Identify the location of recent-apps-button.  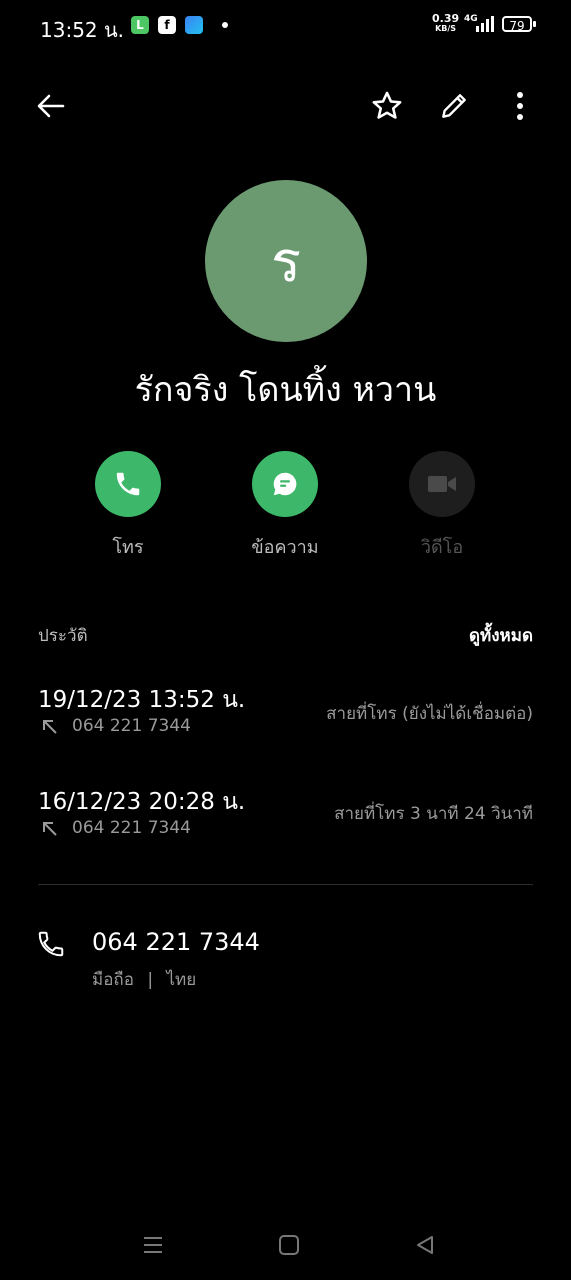
(153, 1245).